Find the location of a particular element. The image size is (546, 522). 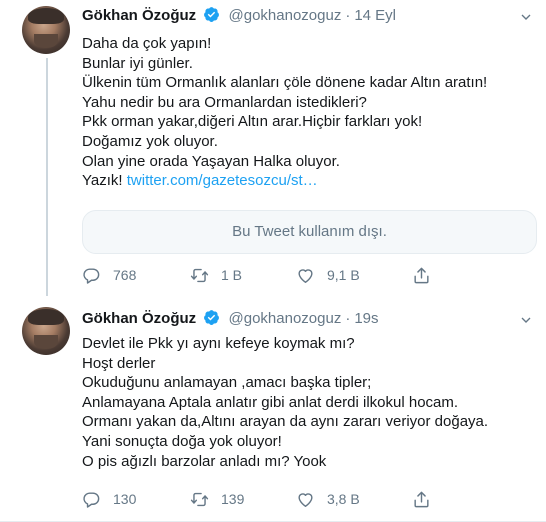

reply-count: 130 is located at coordinates (125, 499).